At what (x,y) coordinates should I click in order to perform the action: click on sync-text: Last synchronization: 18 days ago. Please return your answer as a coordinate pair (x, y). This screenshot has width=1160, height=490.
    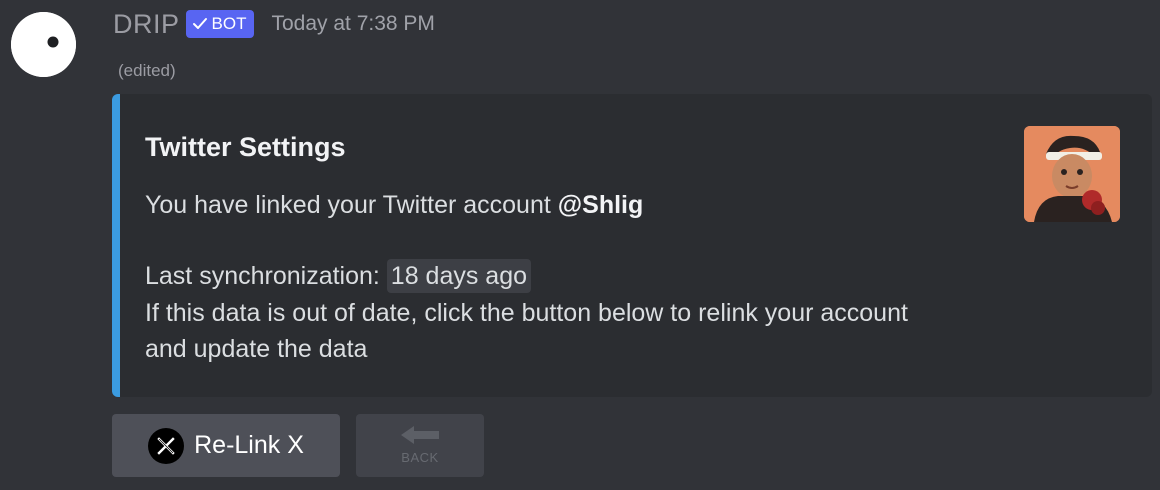
    Looking at the image, I should click on (338, 276).